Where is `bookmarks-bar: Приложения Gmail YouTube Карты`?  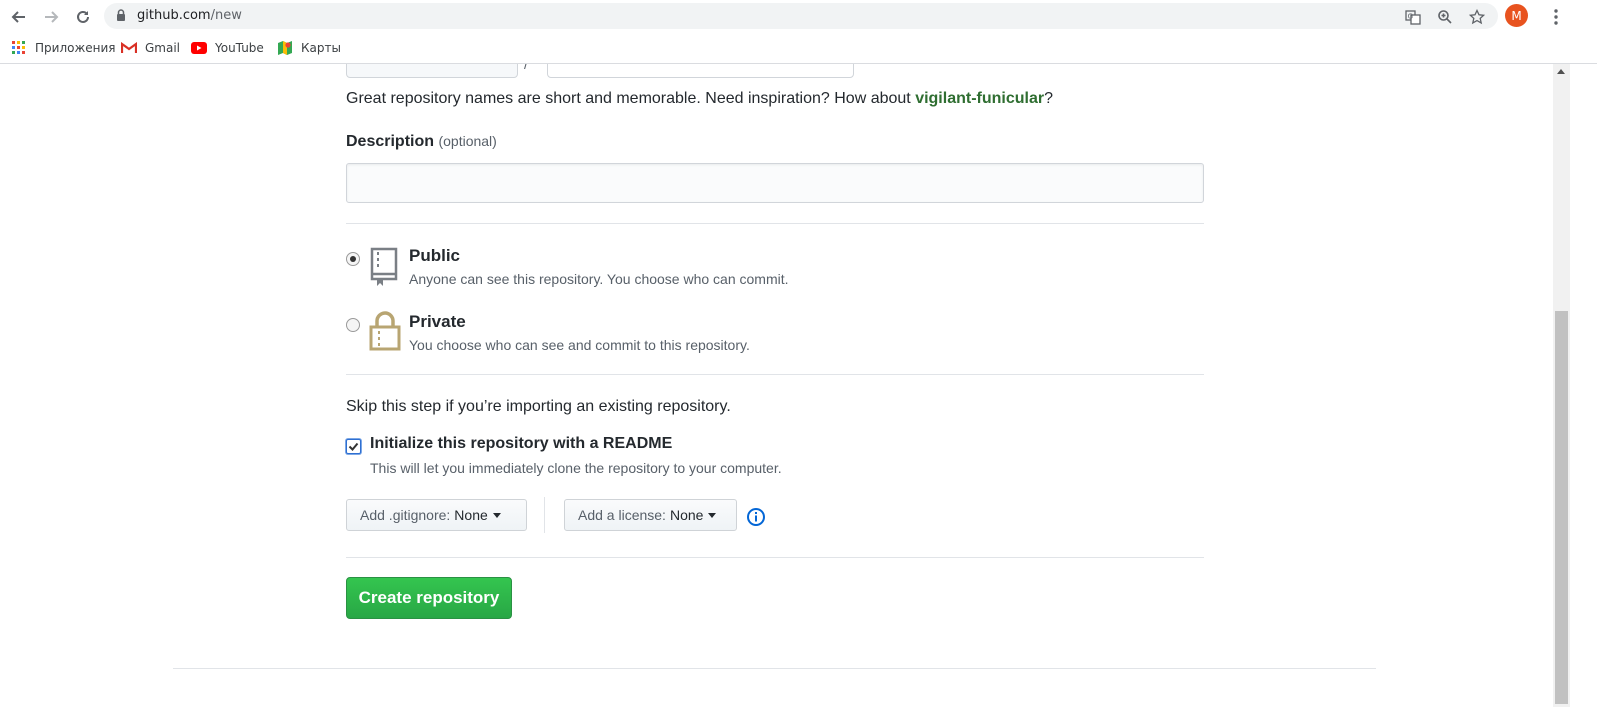 bookmarks-bar: Приложения Gmail YouTube Карты is located at coordinates (798, 48).